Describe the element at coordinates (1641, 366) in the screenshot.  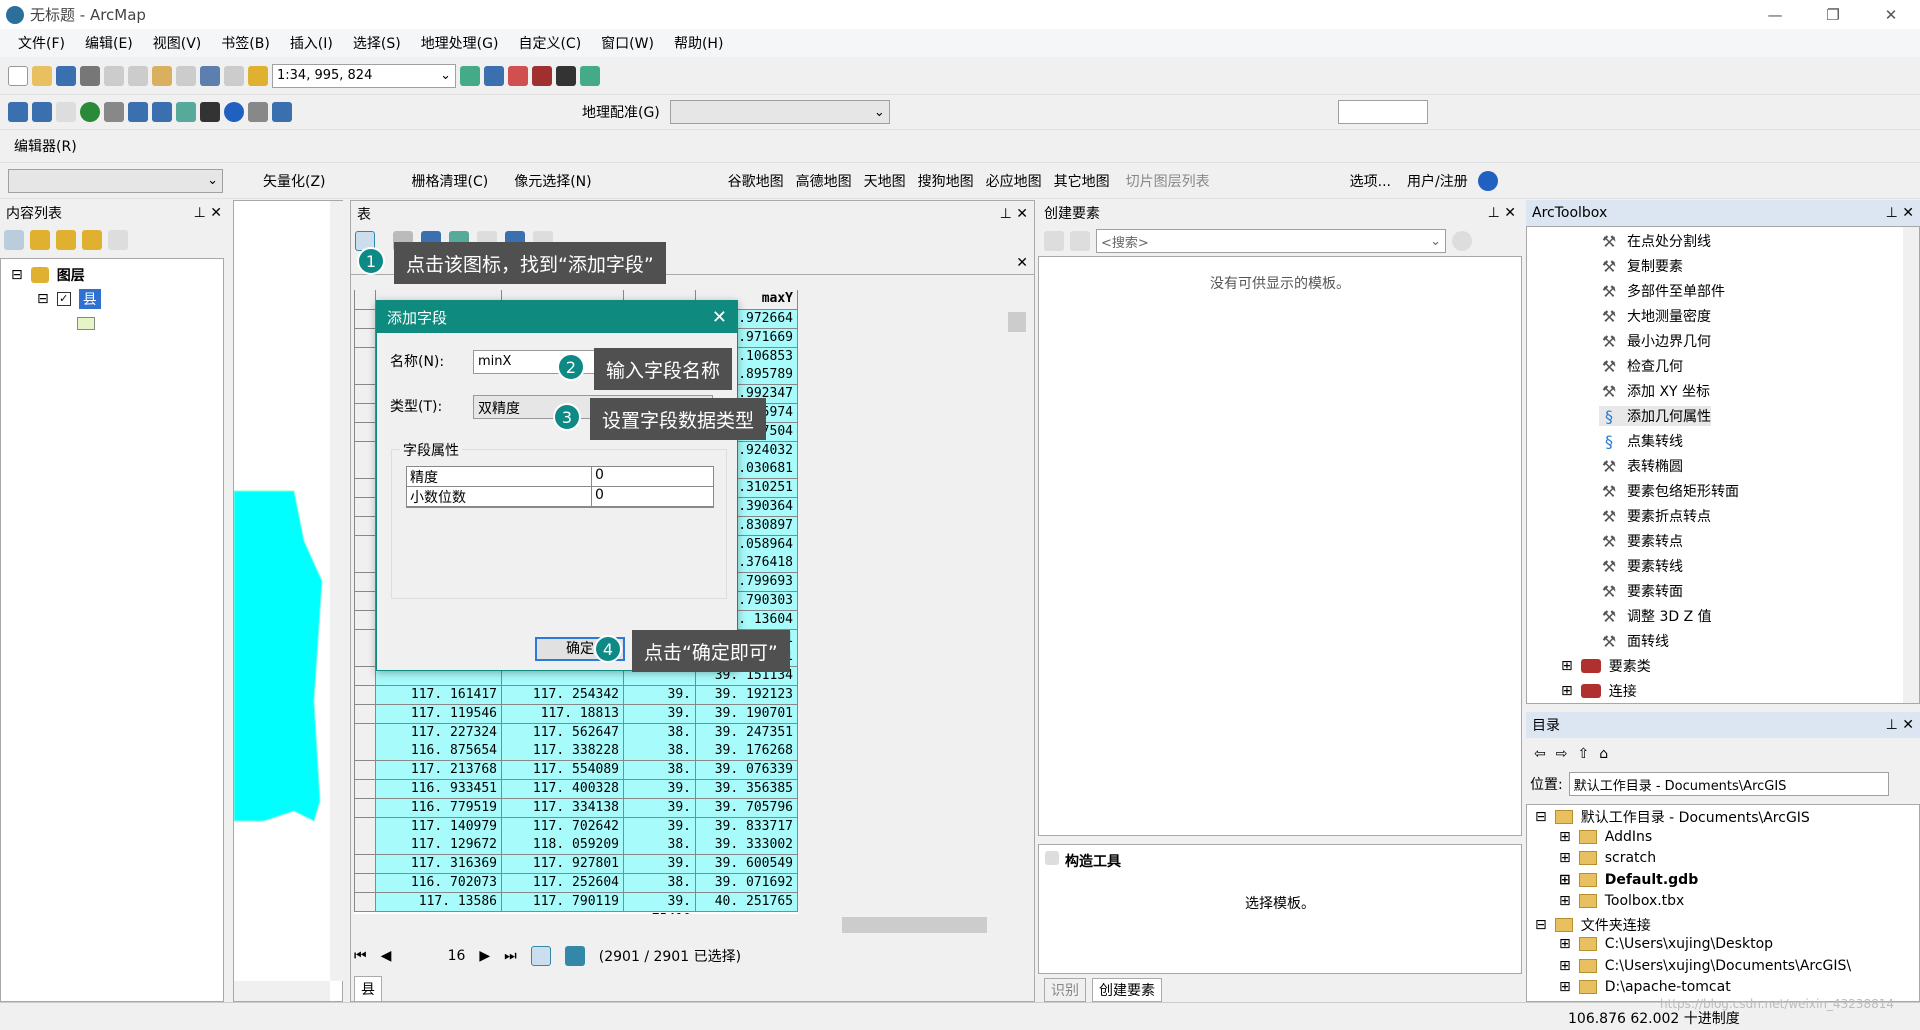
I see `tool-item: ⚒ 检查几何` at that location.